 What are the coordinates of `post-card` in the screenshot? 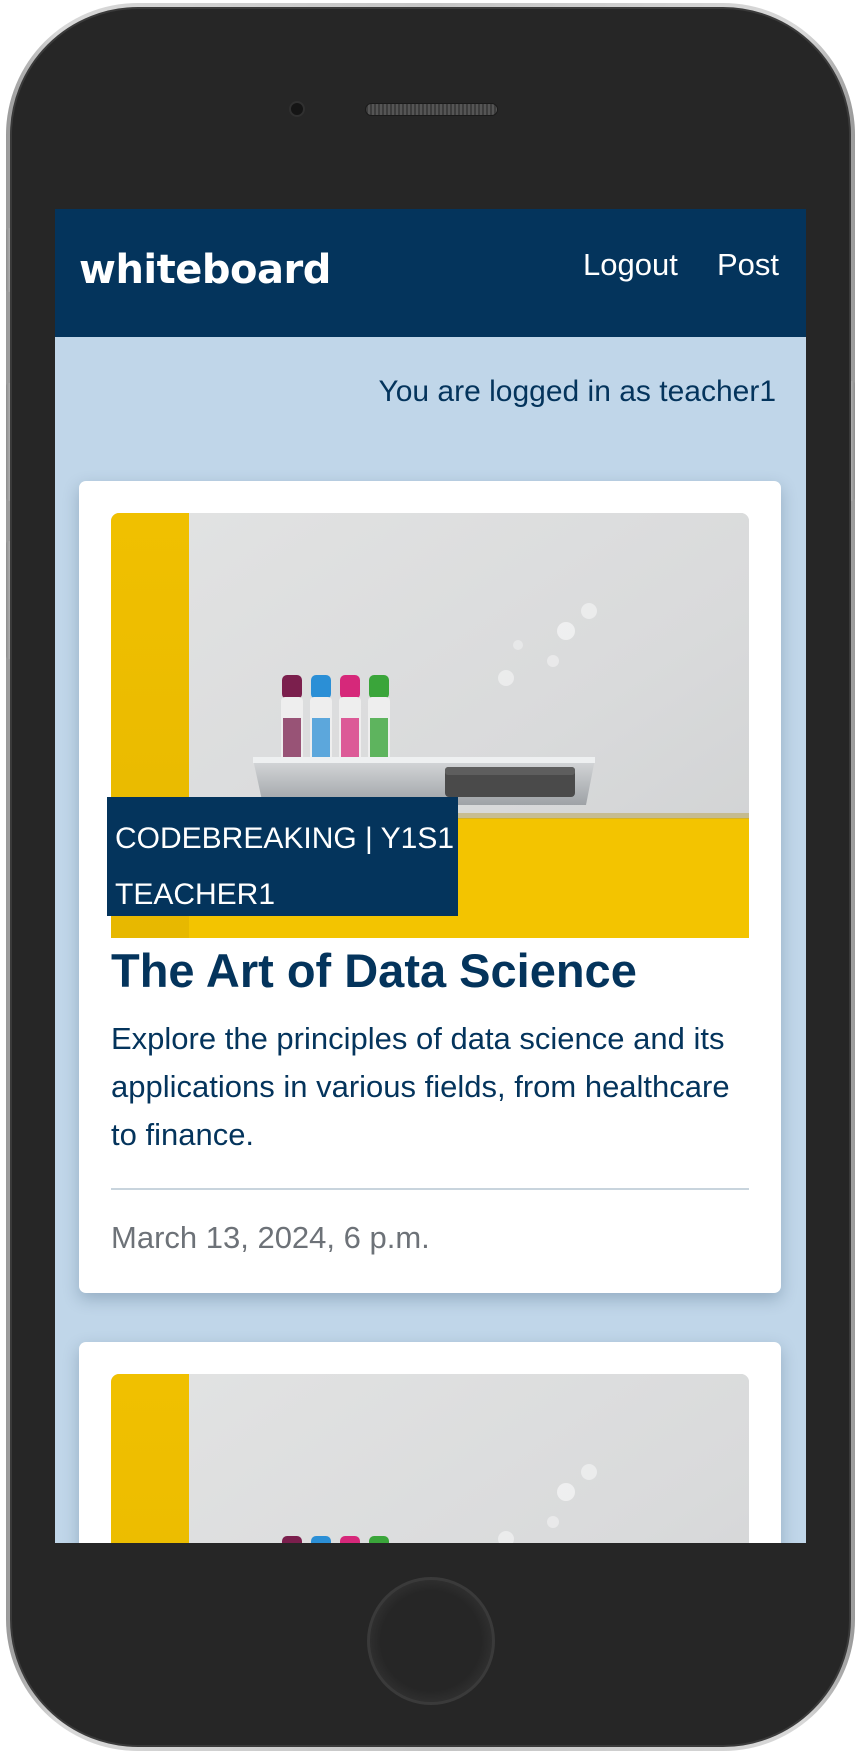 It's located at (430, 1442).